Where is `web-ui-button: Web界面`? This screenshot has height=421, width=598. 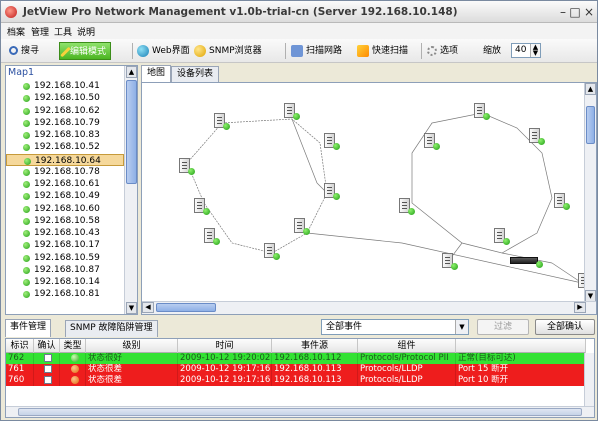
web-ui-button: Web界面 is located at coordinates (163, 51).